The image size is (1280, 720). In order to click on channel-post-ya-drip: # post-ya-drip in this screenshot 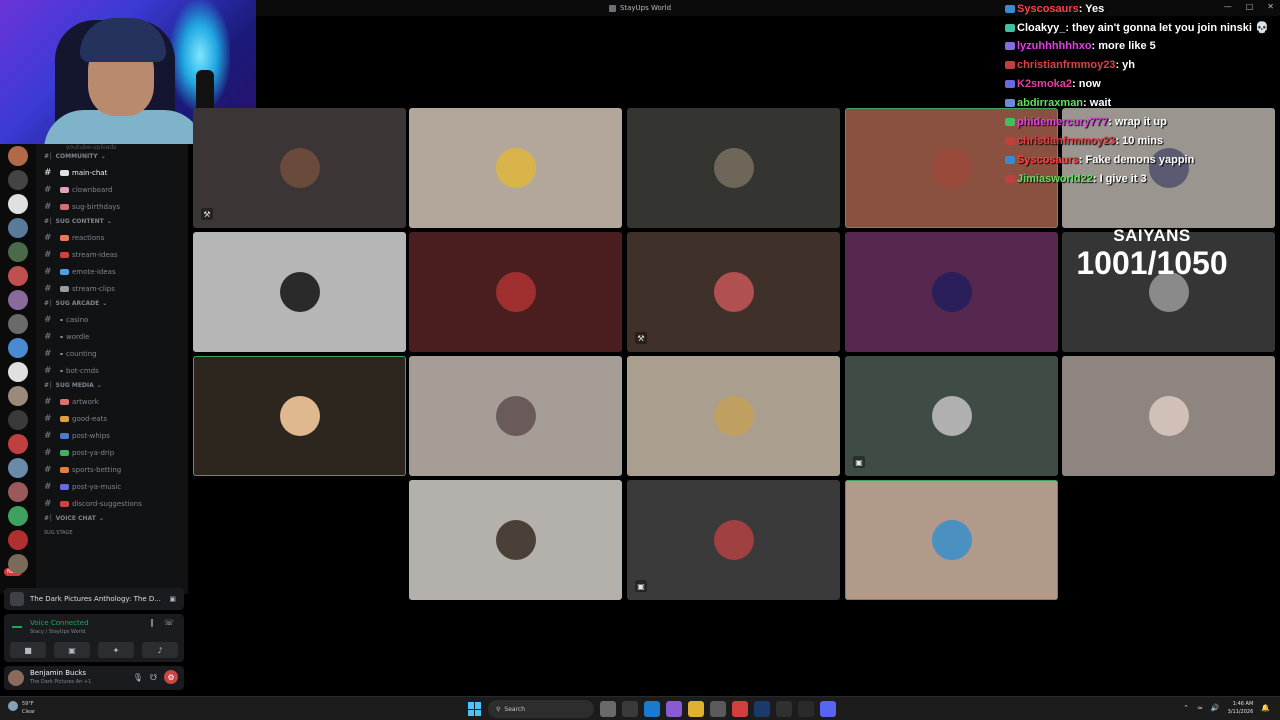, I will do `click(112, 452)`.